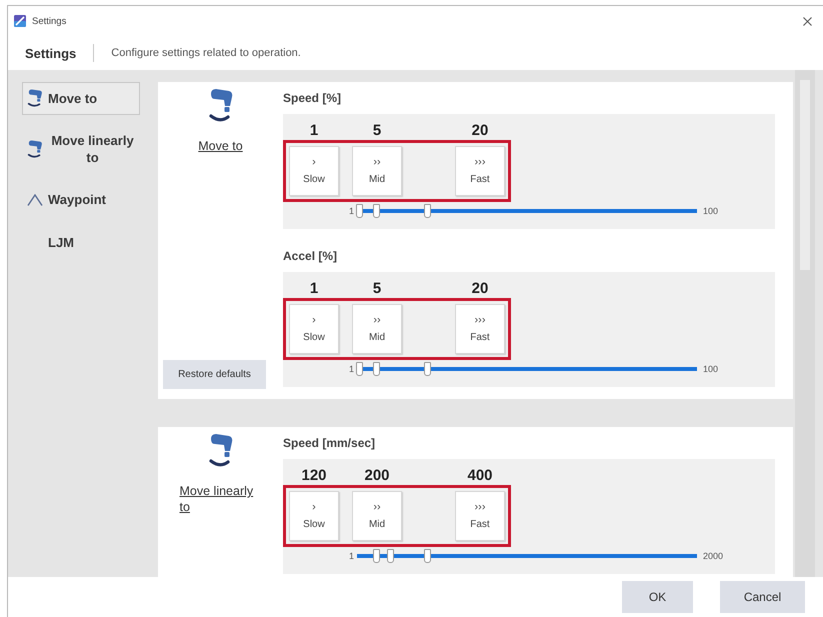 This screenshot has width=823, height=617. I want to click on section-link: Move linearly to, so click(221, 499).